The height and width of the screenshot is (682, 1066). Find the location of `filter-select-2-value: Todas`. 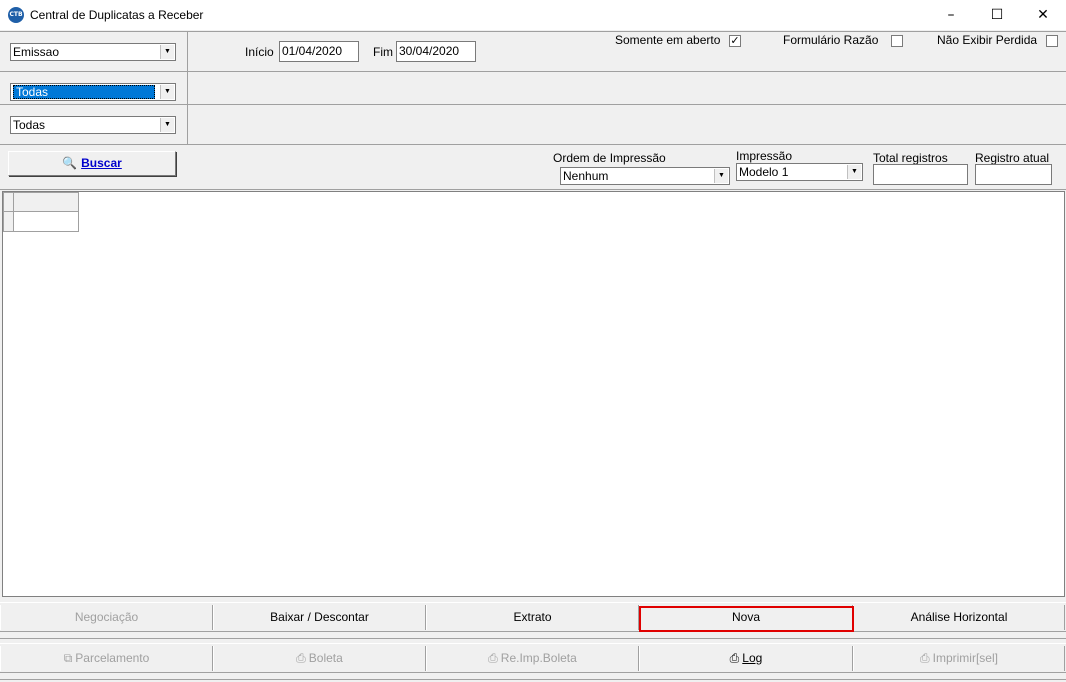

filter-select-2-value: Todas is located at coordinates (84, 92).